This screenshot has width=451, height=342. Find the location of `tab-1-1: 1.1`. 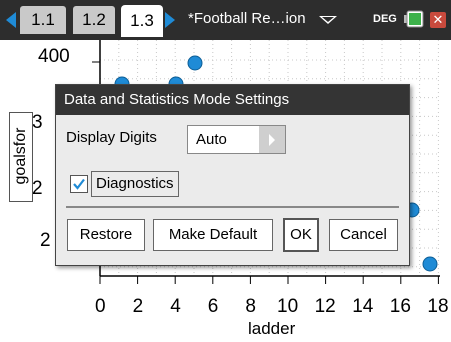

tab-1-1: 1.1 is located at coordinates (43, 20).